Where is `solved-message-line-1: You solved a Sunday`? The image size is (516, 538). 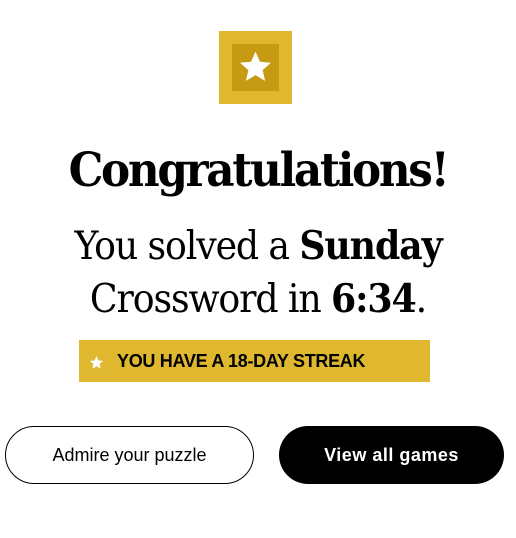
solved-message-line-1: You solved a Sunday is located at coordinates (258, 246).